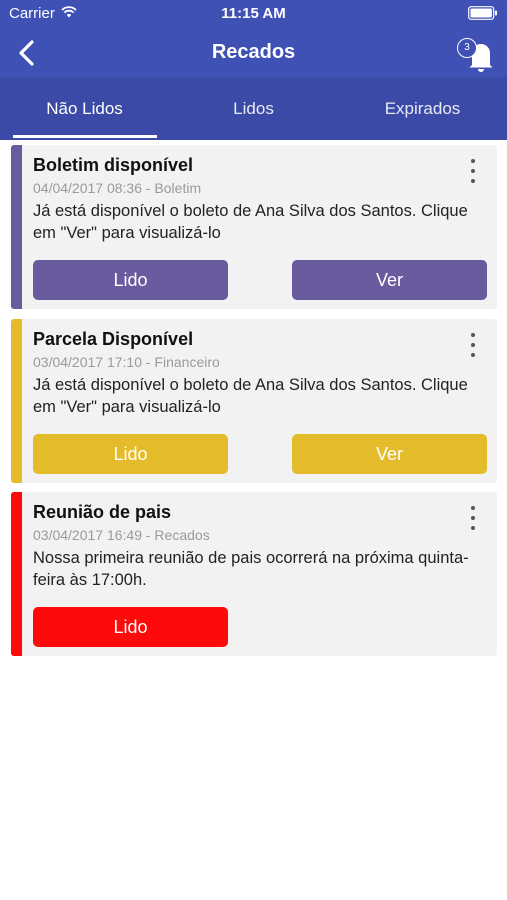 The width and height of the screenshot is (507, 900). I want to click on tab-bar: Não Lidos Lidos Expirados, so click(253, 109).